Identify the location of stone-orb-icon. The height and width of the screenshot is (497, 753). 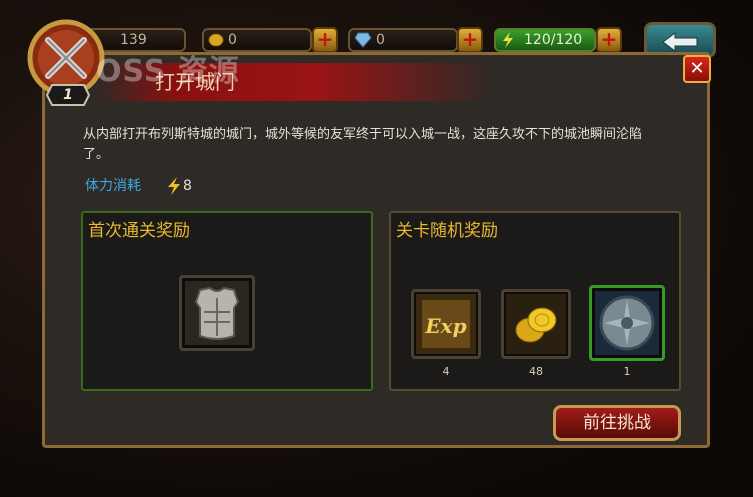
(627, 323).